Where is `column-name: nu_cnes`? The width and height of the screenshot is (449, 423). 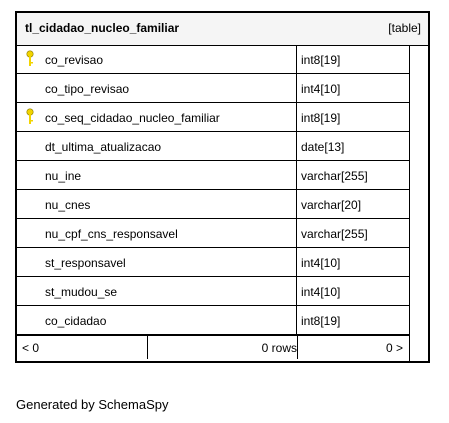 column-name: nu_cnes is located at coordinates (68, 205).